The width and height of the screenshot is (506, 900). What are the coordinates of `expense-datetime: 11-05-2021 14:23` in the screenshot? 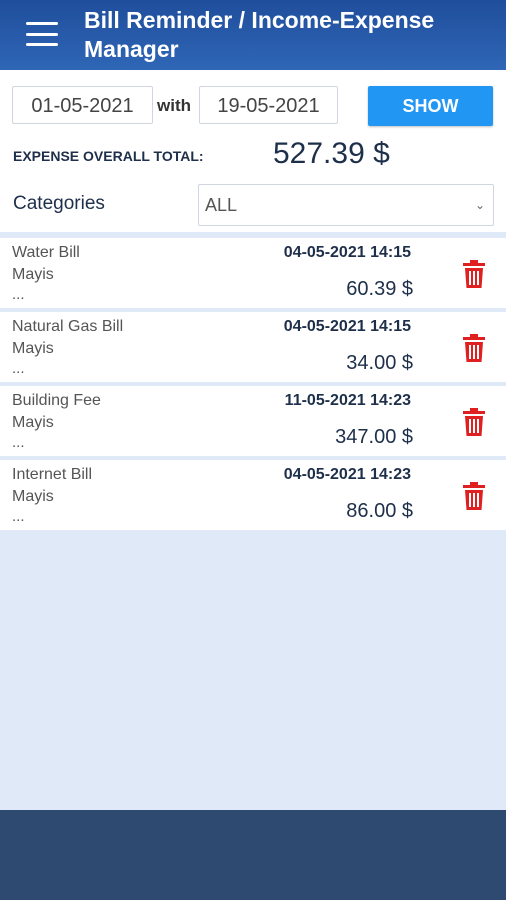 It's located at (347, 400).